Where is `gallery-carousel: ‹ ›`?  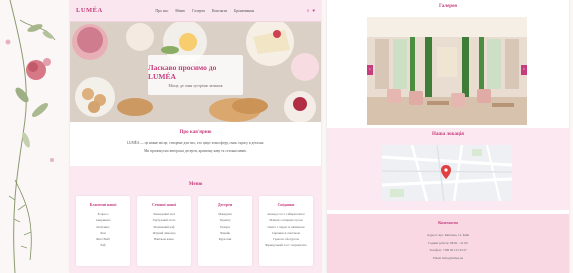 gallery-carousel: ‹ › is located at coordinates (447, 71).